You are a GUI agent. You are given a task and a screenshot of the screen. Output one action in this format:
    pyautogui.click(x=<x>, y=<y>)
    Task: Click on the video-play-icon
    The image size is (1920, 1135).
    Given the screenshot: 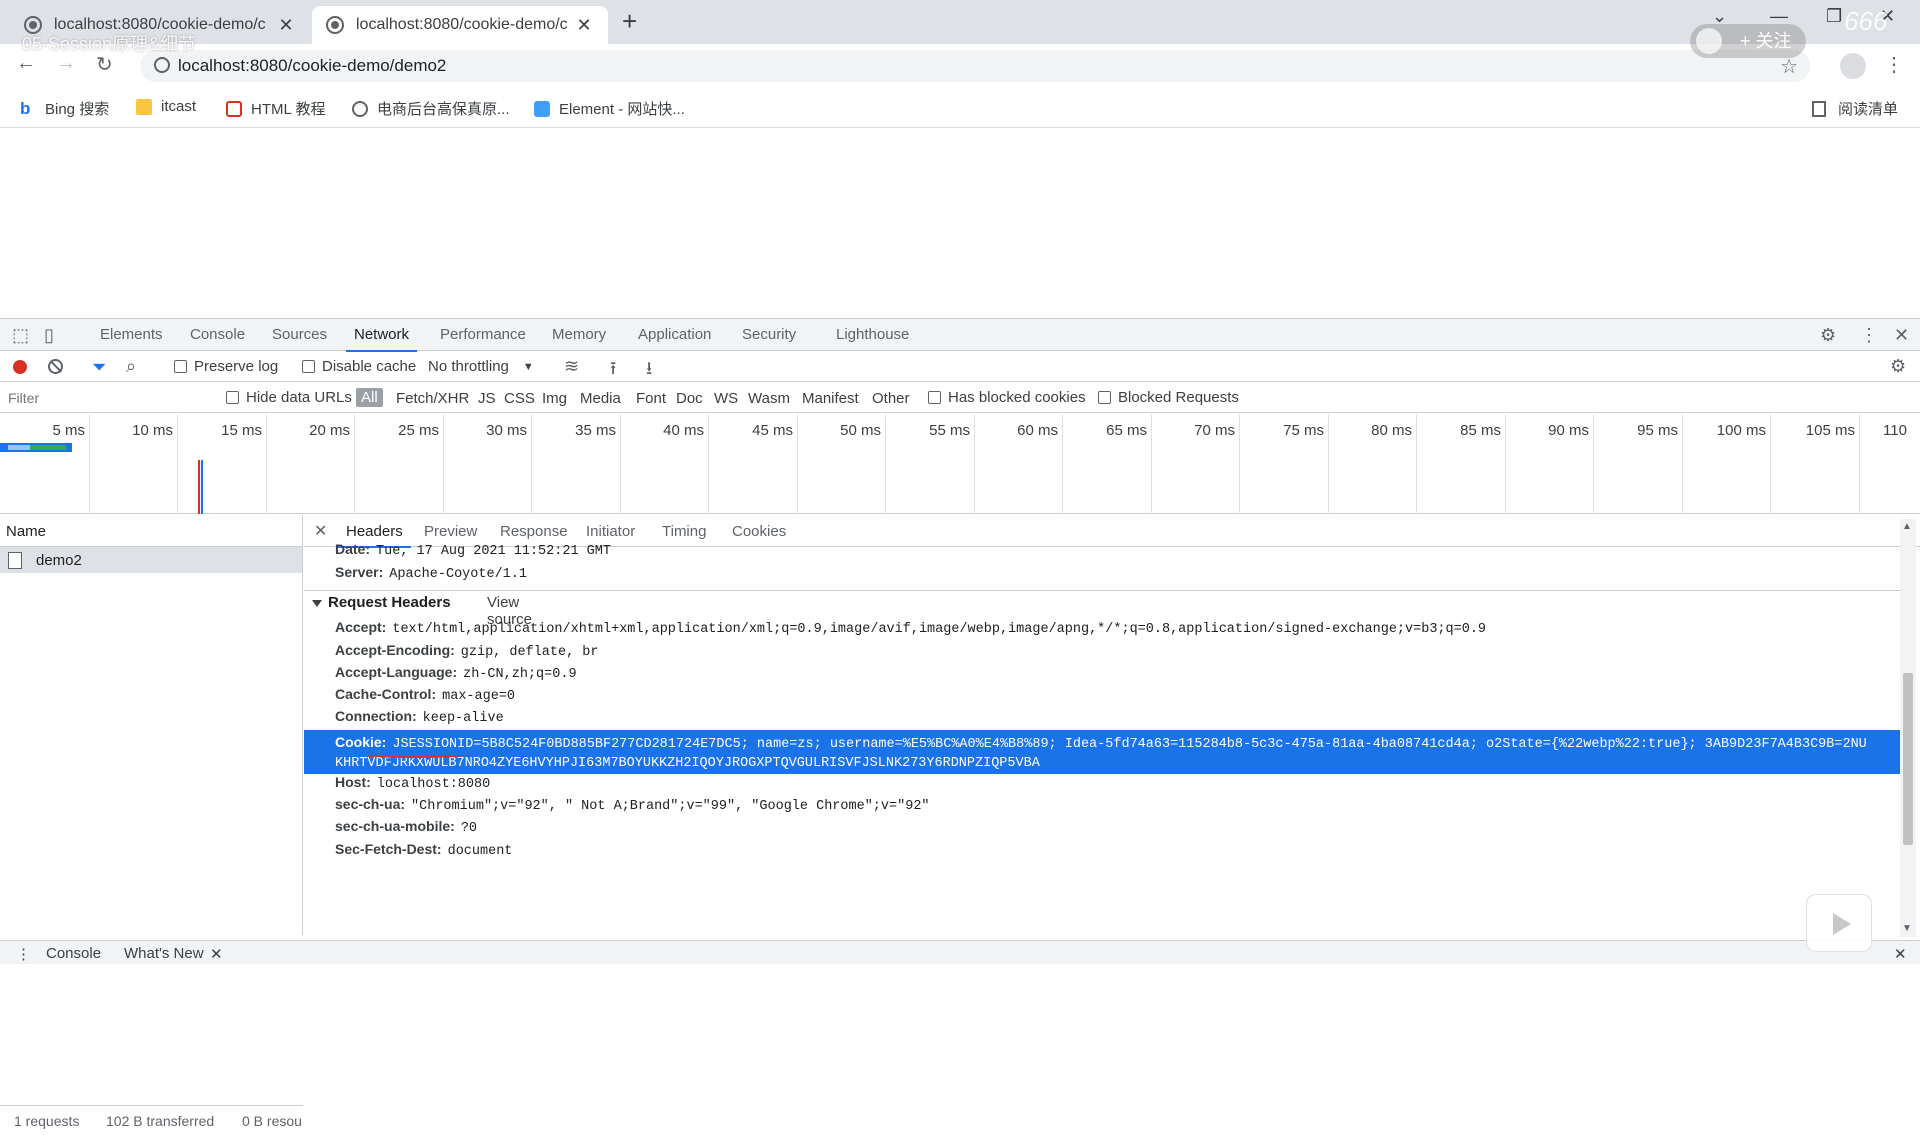 What is the action you would take?
    pyautogui.click(x=1839, y=923)
    